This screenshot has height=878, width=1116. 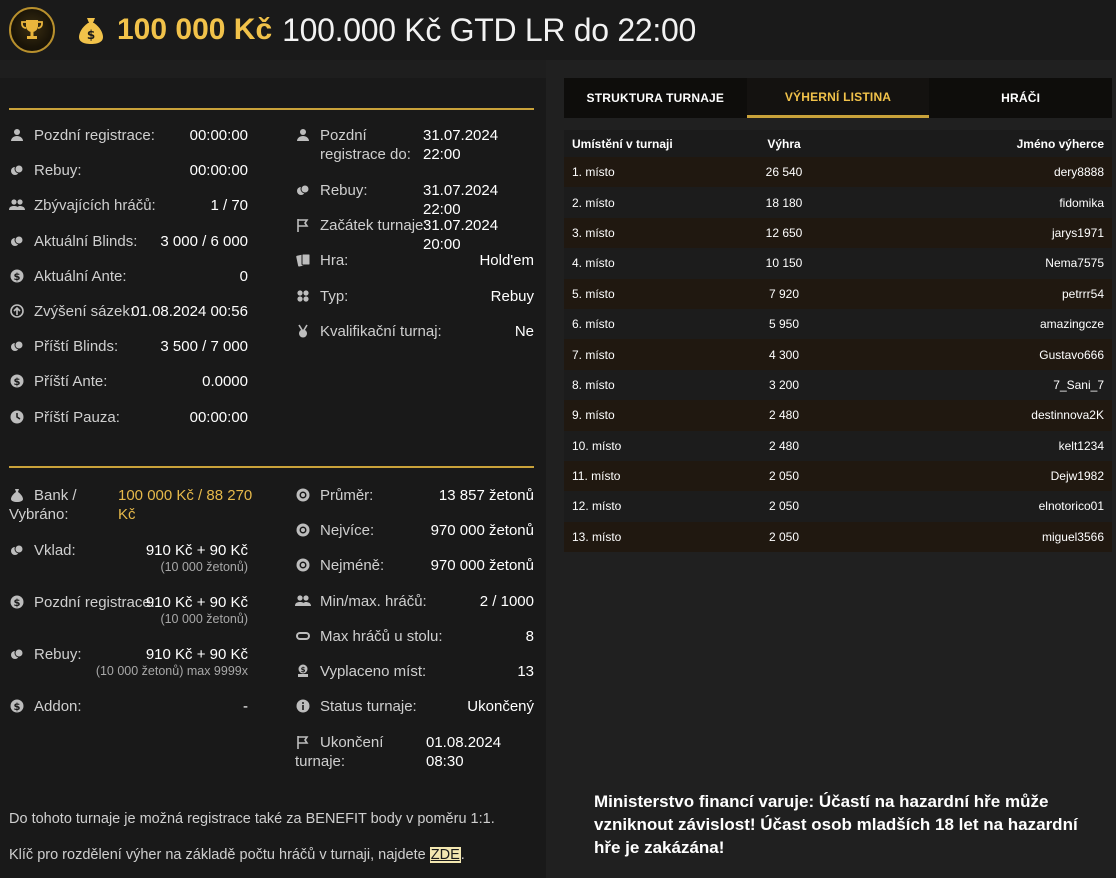 I want to click on arrow-up-icon, so click(x=17, y=311).